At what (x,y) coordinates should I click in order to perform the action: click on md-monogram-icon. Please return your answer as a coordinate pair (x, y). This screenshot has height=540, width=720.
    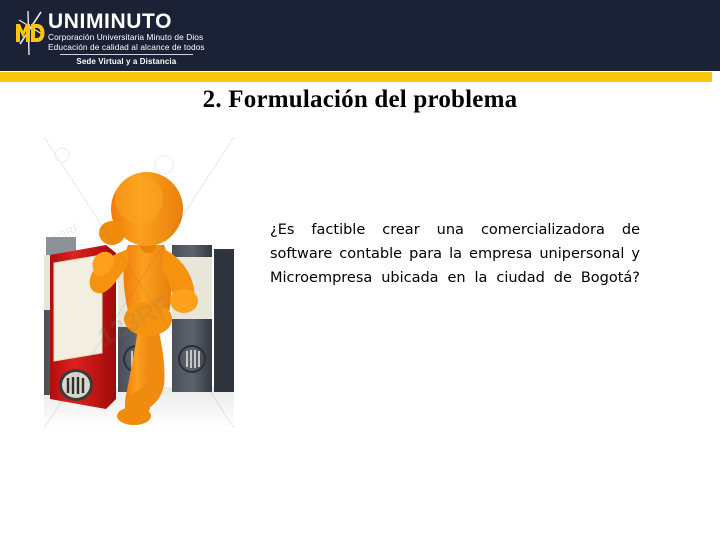
    Looking at the image, I should click on (30, 33).